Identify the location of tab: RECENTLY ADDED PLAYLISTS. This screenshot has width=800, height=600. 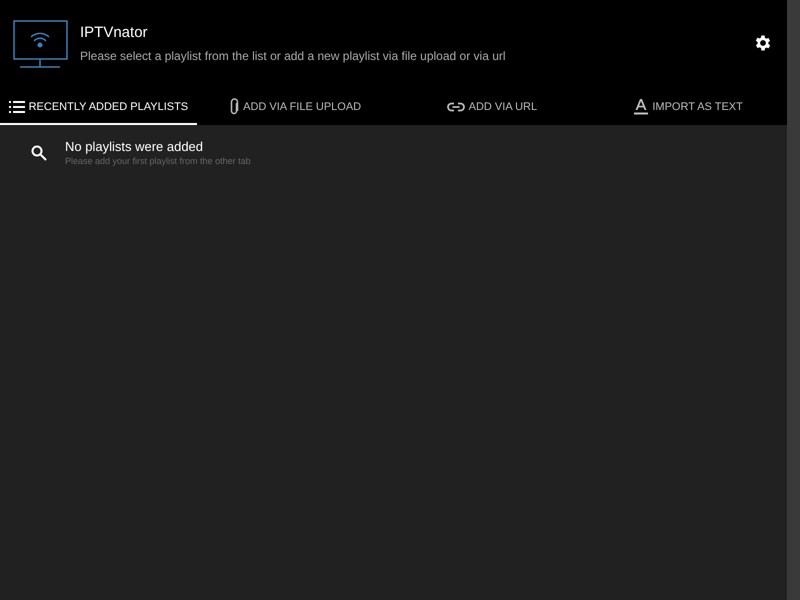
(98, 107).